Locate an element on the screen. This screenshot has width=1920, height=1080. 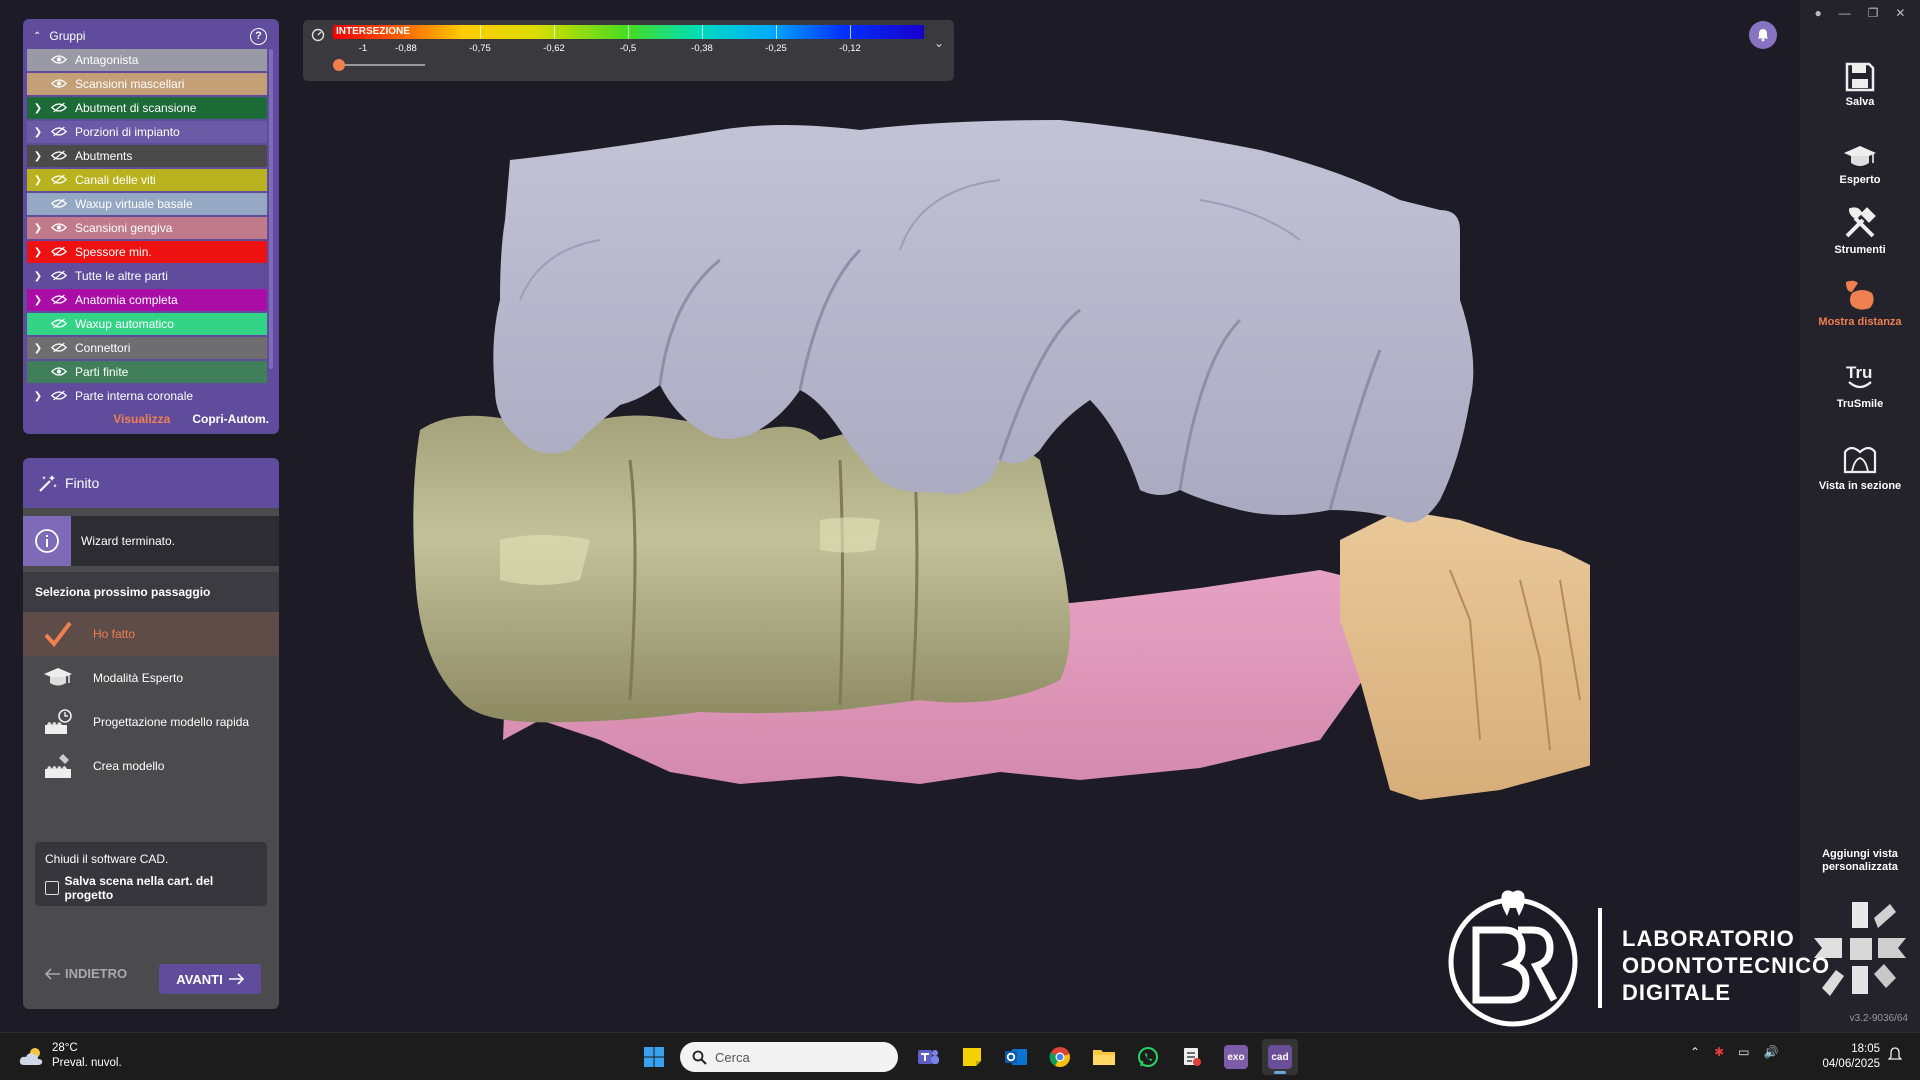
tick-label: -0,38 is located at coordinates (702, 48).